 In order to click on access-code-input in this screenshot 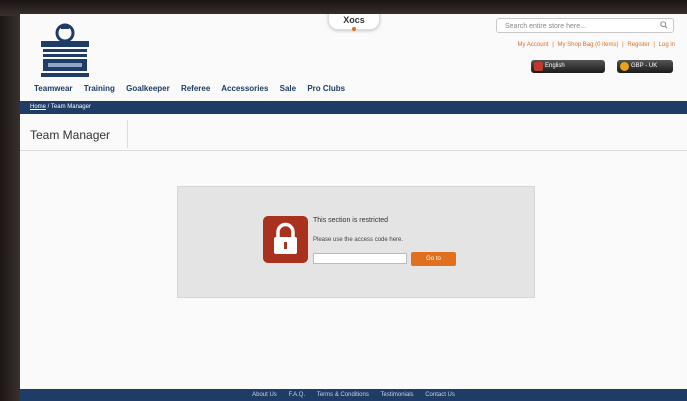, I will do `click(360, 258)`.